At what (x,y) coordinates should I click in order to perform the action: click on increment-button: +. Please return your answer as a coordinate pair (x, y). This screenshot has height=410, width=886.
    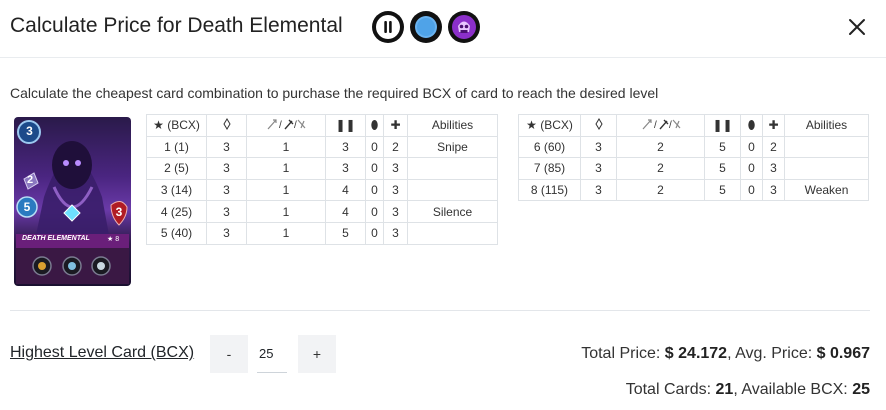
    Looking at the image, I should click on (317, 354).